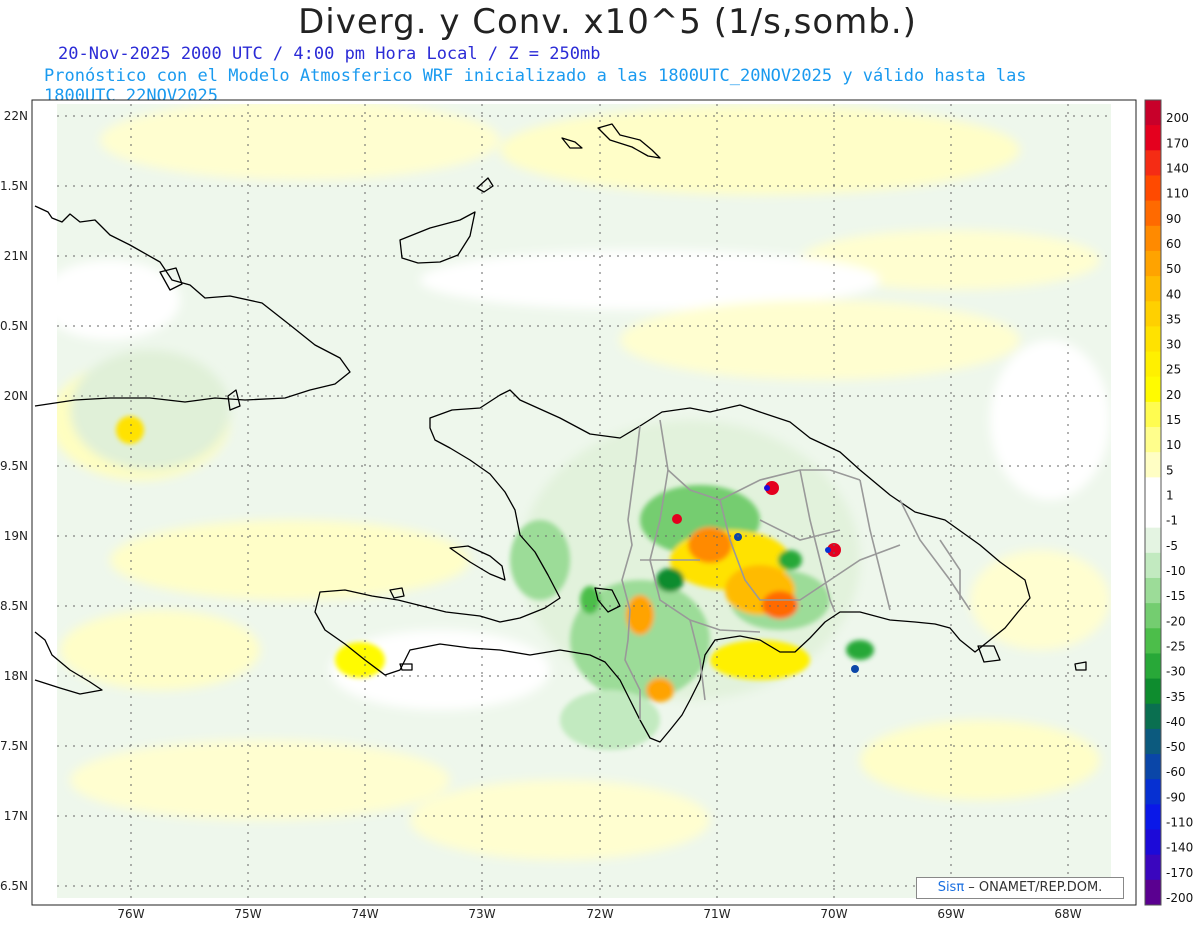  I want to click on lat-label: 19N, so click(16, 536).